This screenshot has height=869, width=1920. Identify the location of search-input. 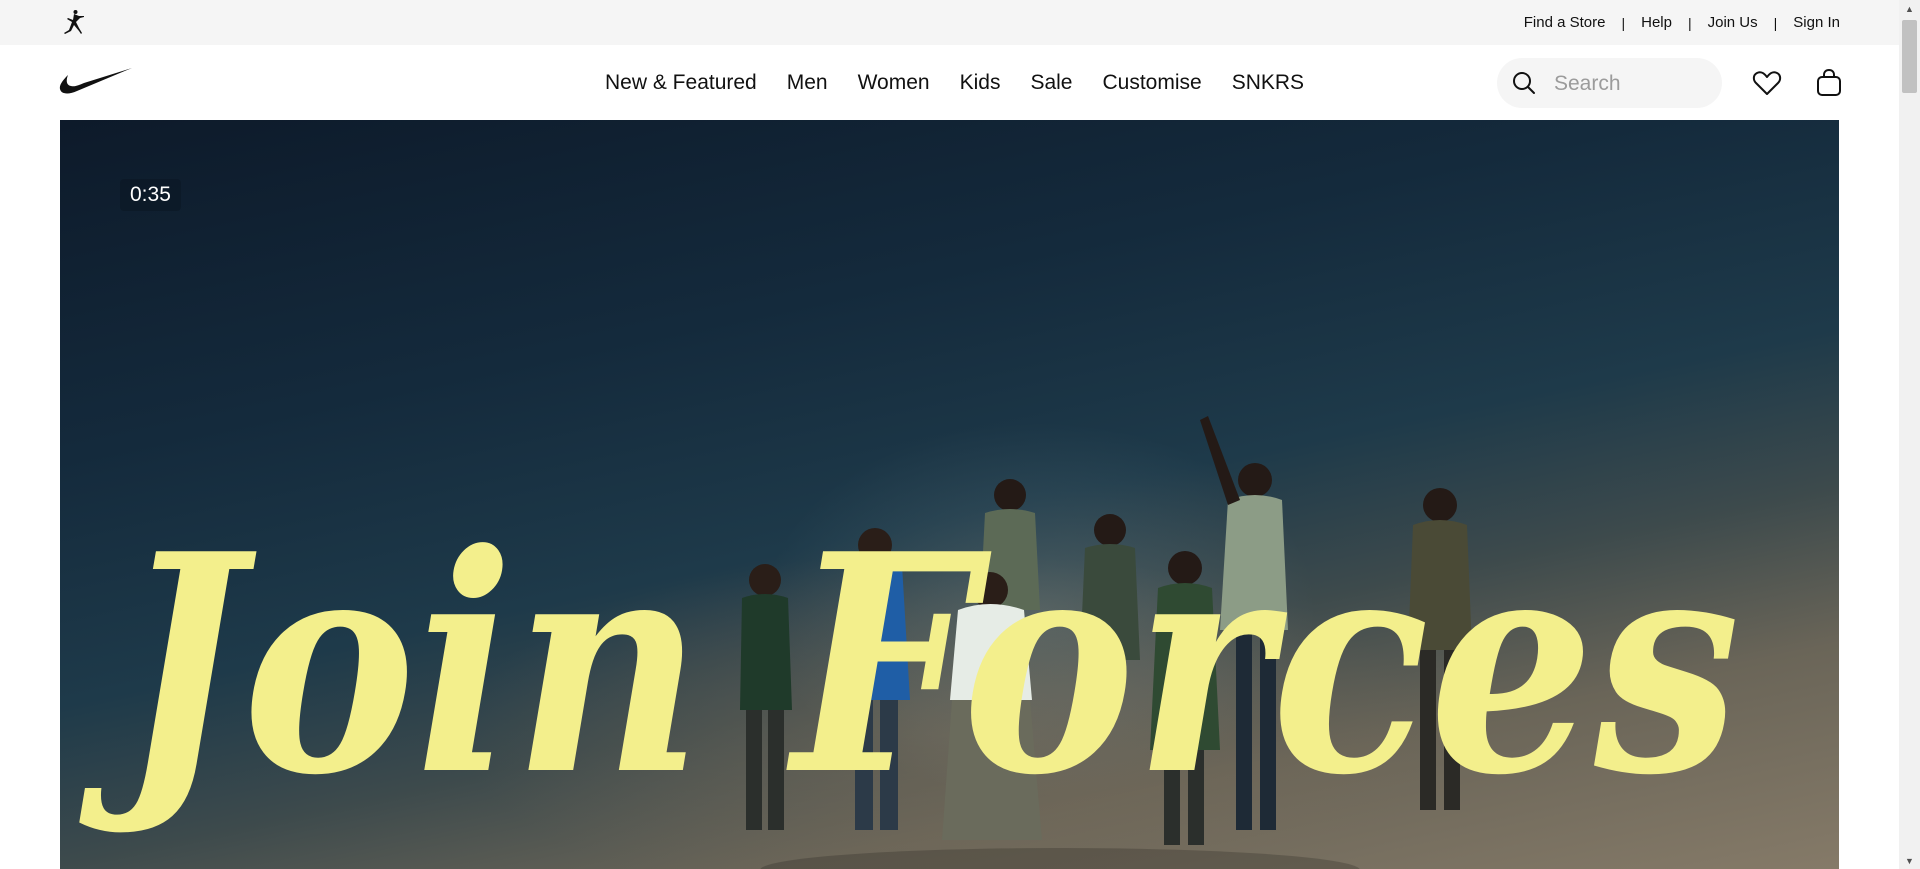
(1634, 84).